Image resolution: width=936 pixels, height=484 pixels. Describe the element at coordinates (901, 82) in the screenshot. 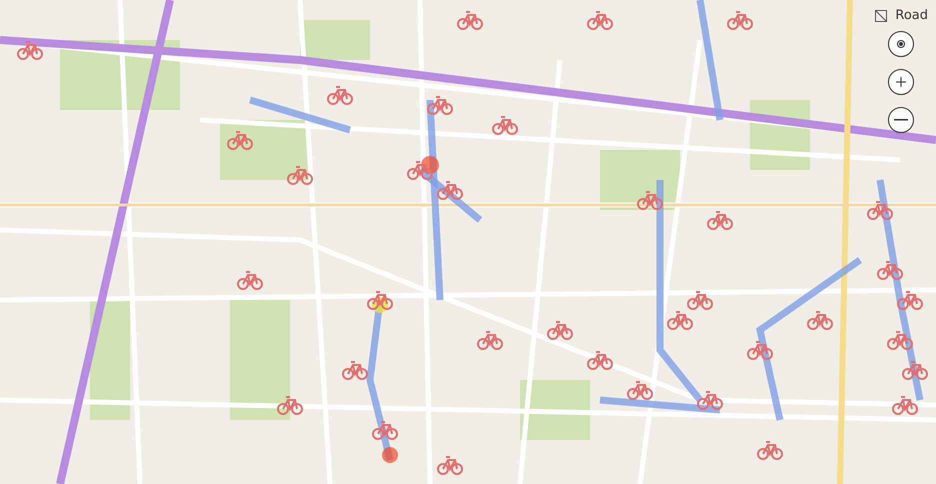

I see `plus-icon` at that location.